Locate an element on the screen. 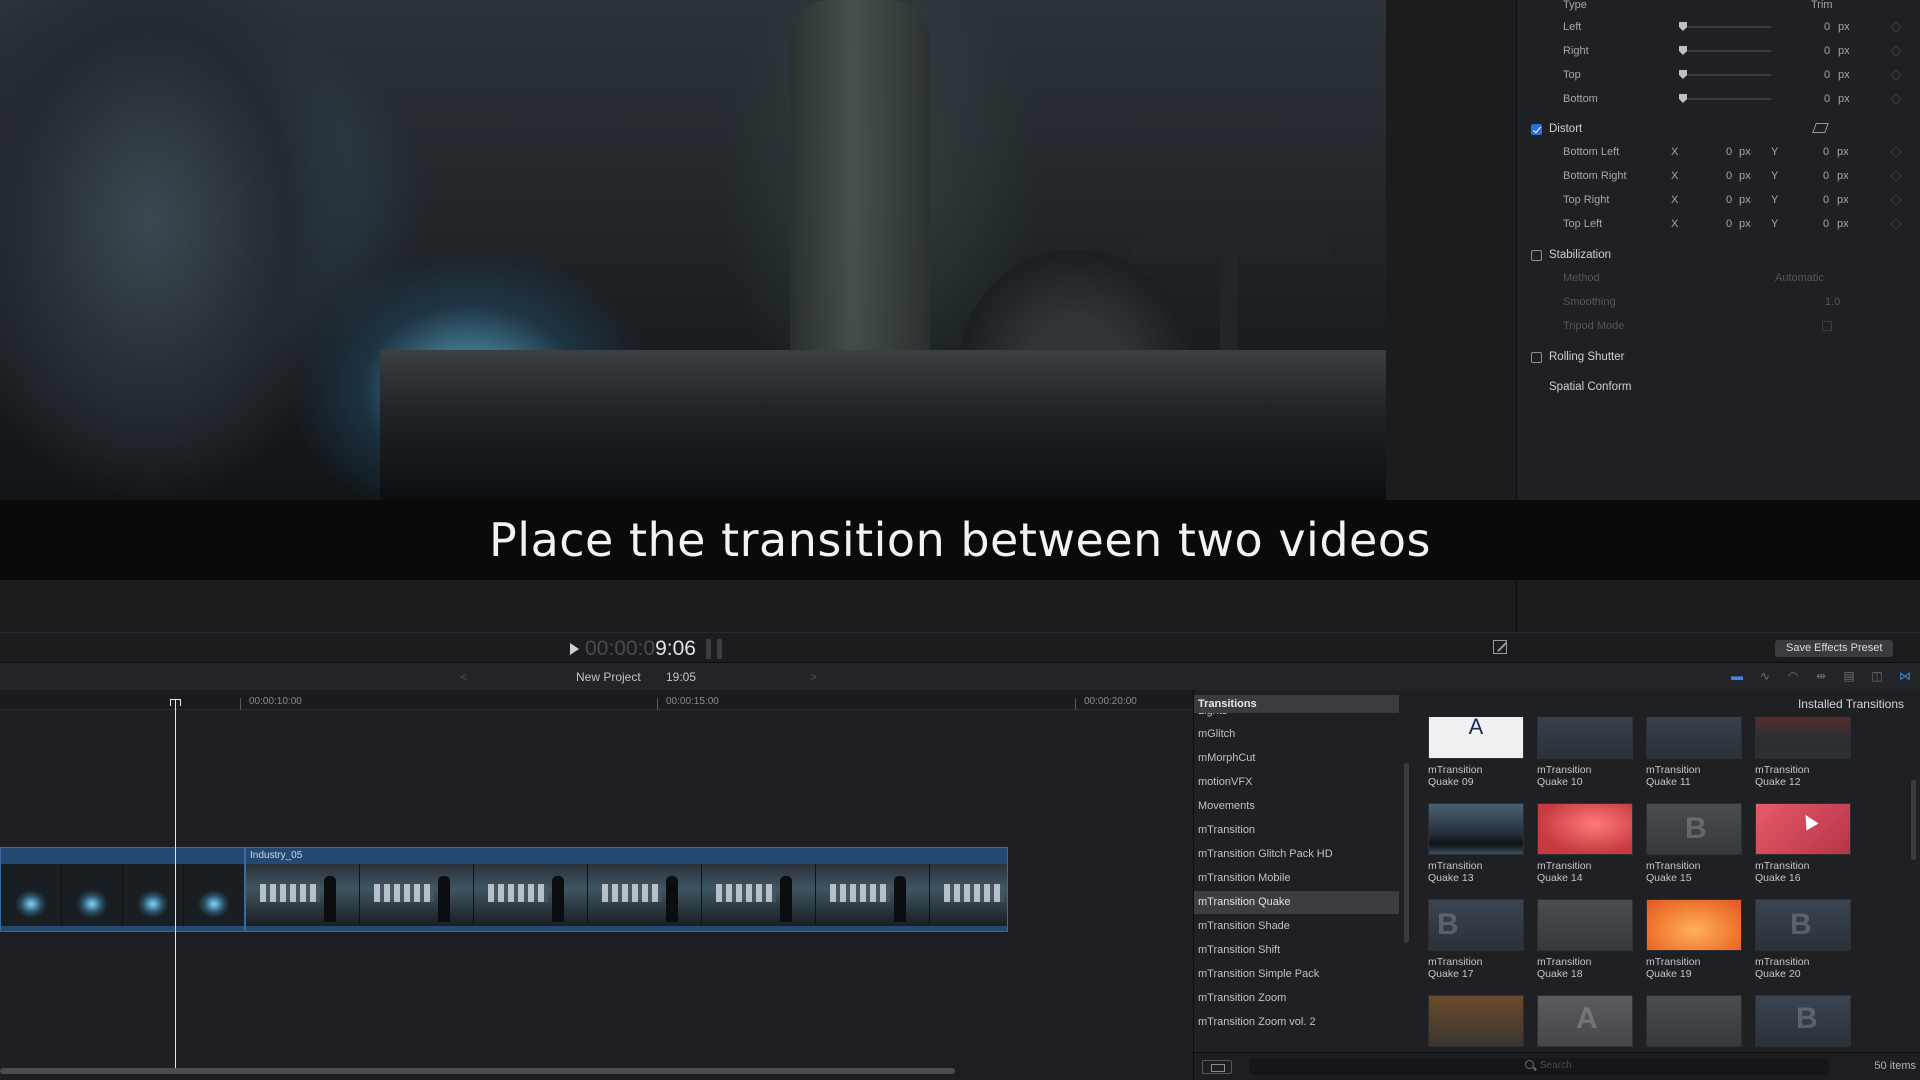  clip-view-icon: ▤ is located at coordinates (1849, 676).